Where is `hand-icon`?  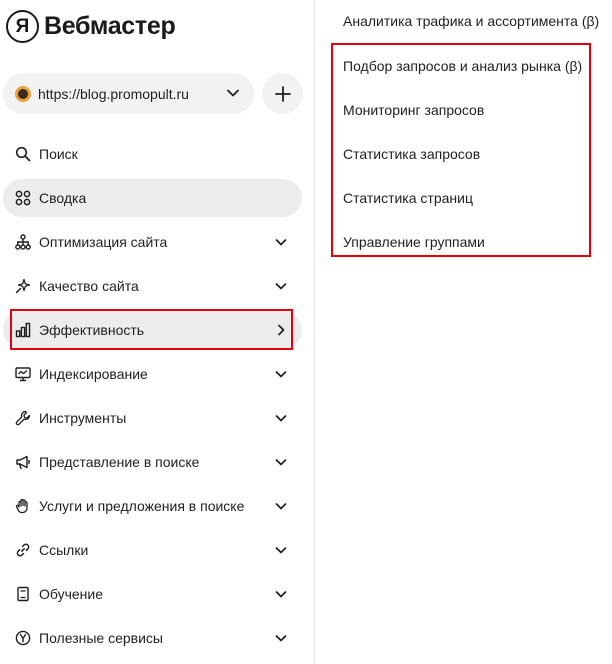 hand-icon is located at coordinates (23, 506).